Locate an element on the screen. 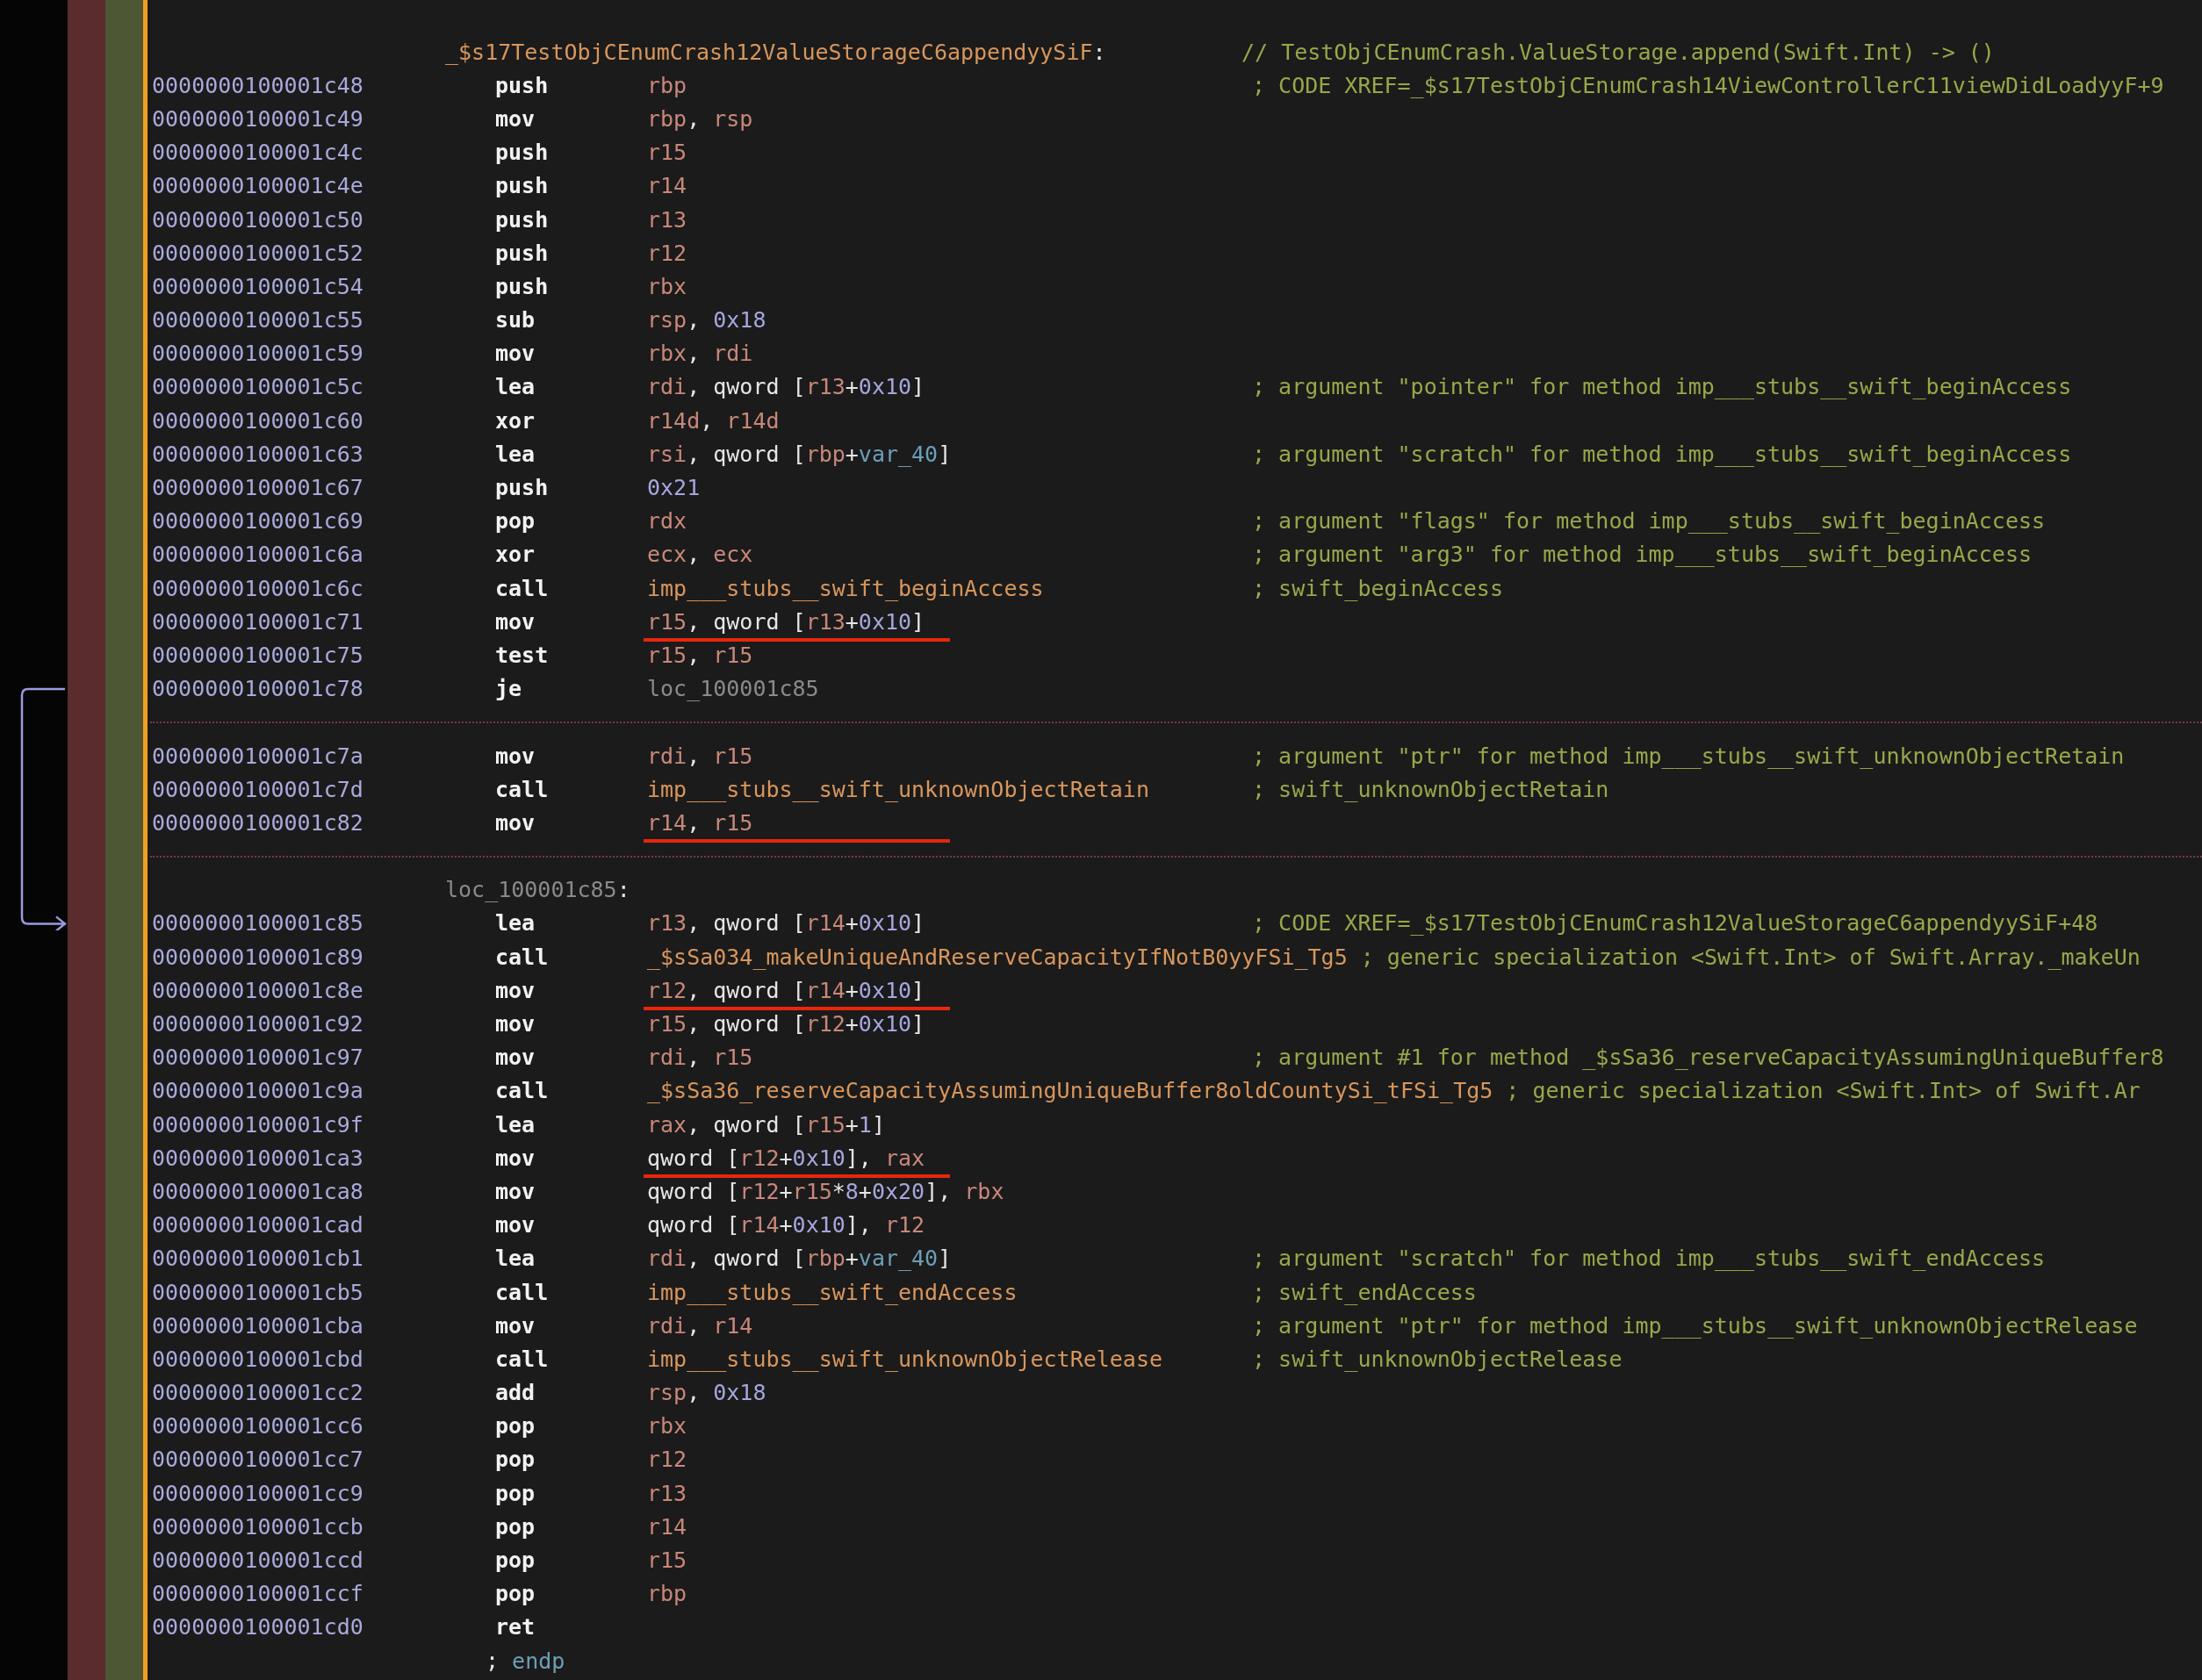  operand-text: _$sSa36_reserveCapacityAssumingUniqueBuffer8oldCountySi_tFSi_Tg5 is located at coordinates (1069, 1091).